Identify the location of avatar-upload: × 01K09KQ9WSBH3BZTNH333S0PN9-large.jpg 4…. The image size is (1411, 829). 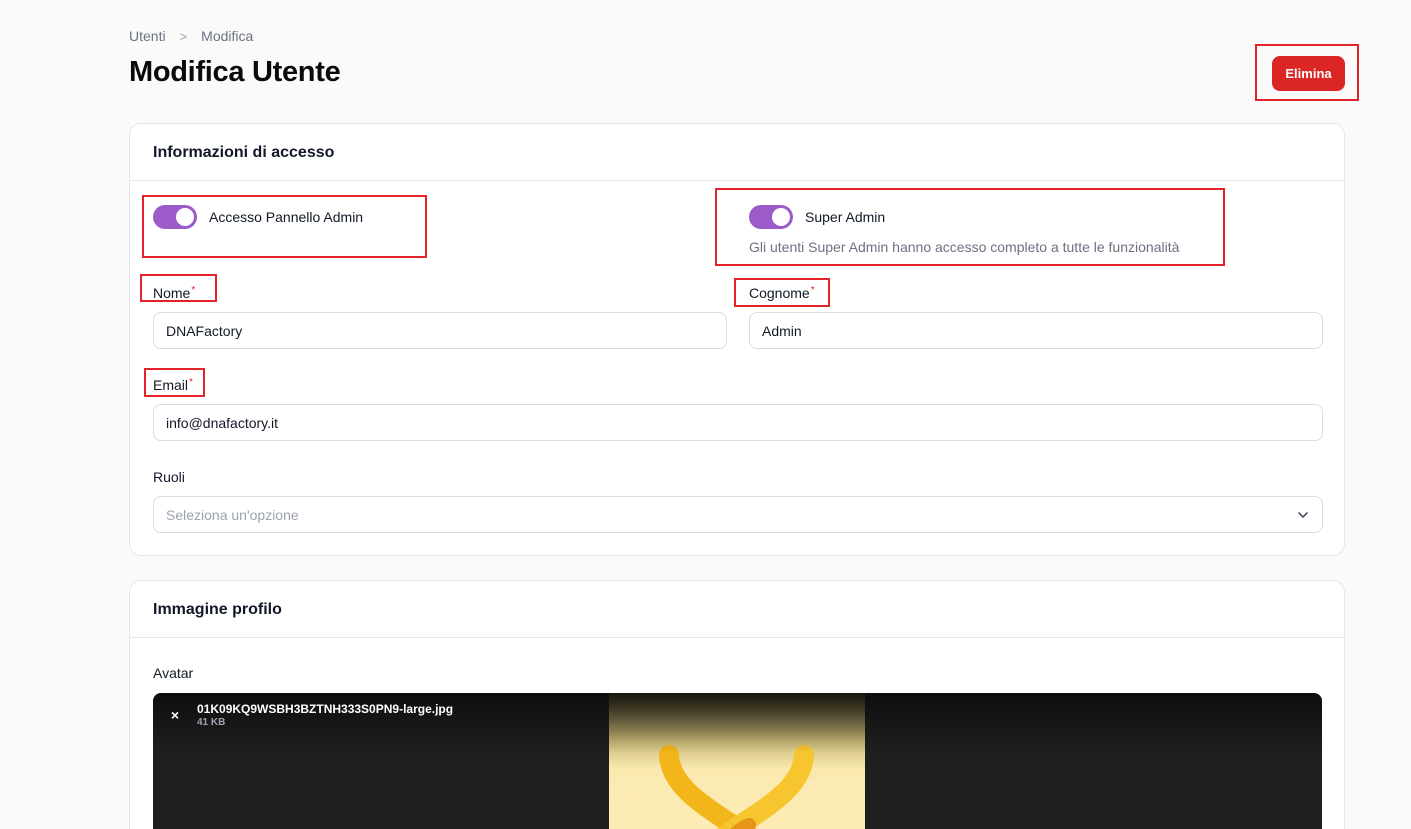
(737, 761).